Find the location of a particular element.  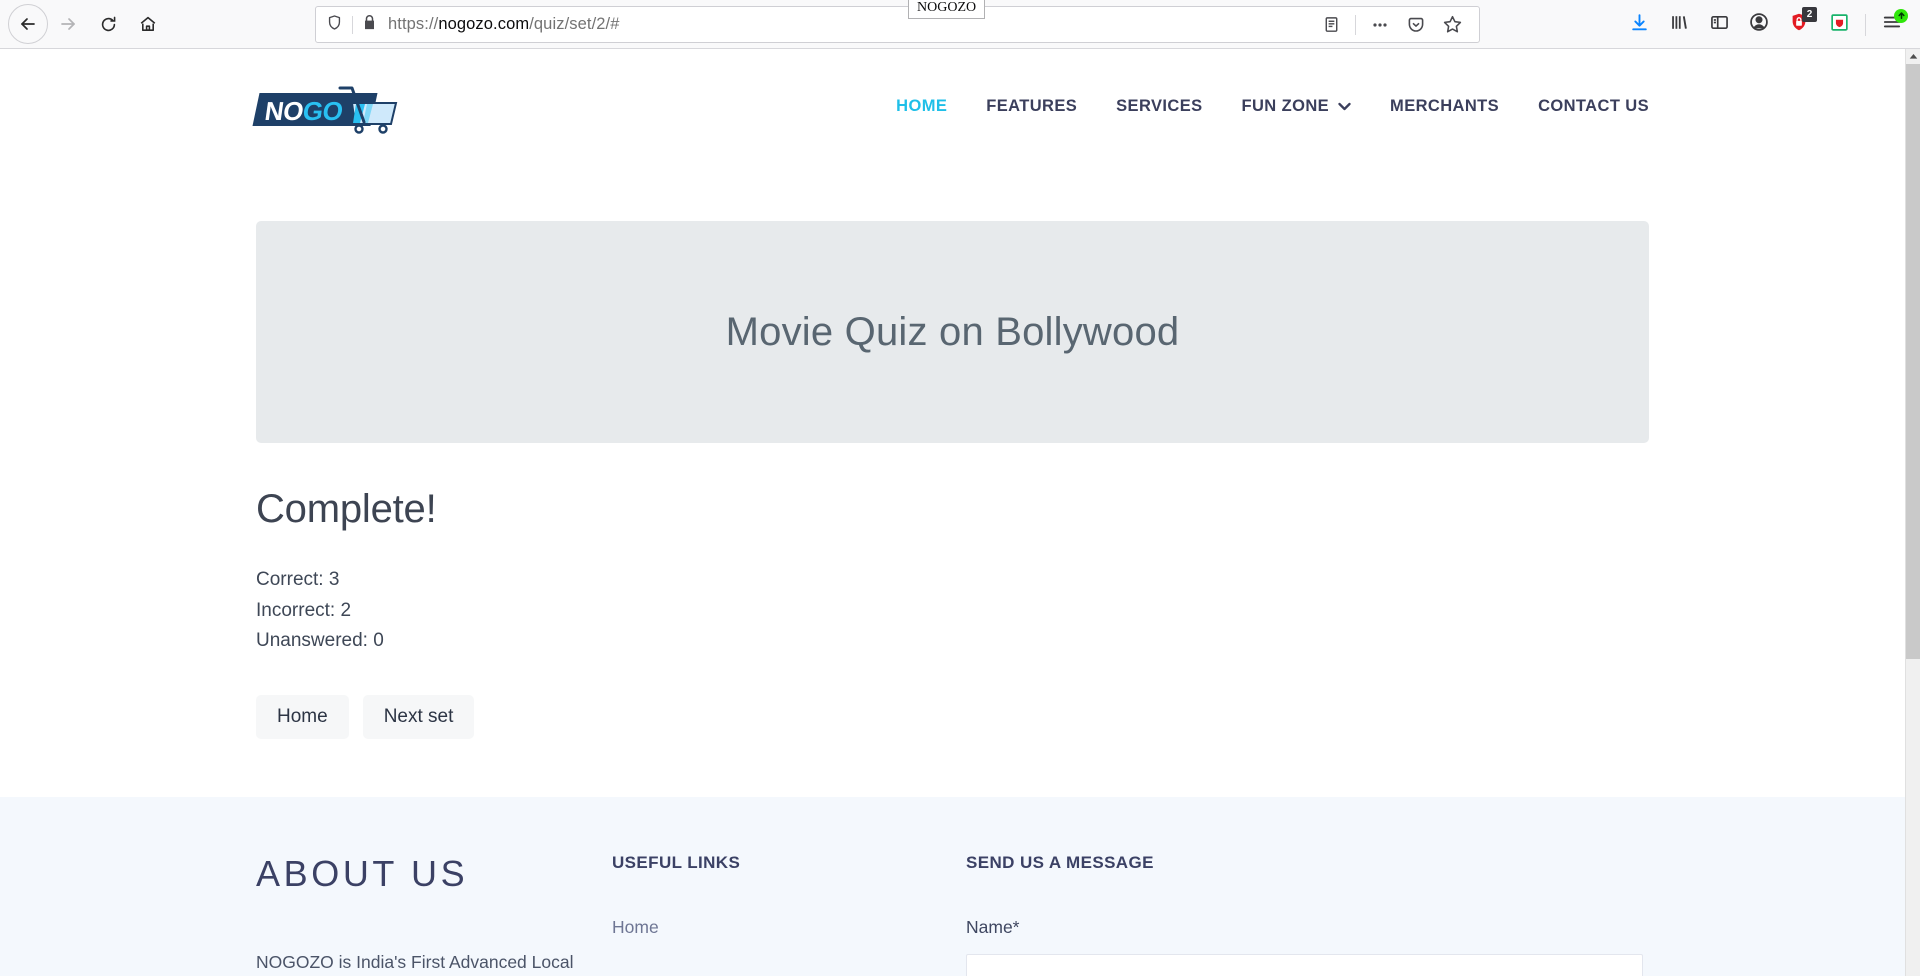

footer-useful-links-heading: USEFUL LINKS is located at coordinates (676, 862).